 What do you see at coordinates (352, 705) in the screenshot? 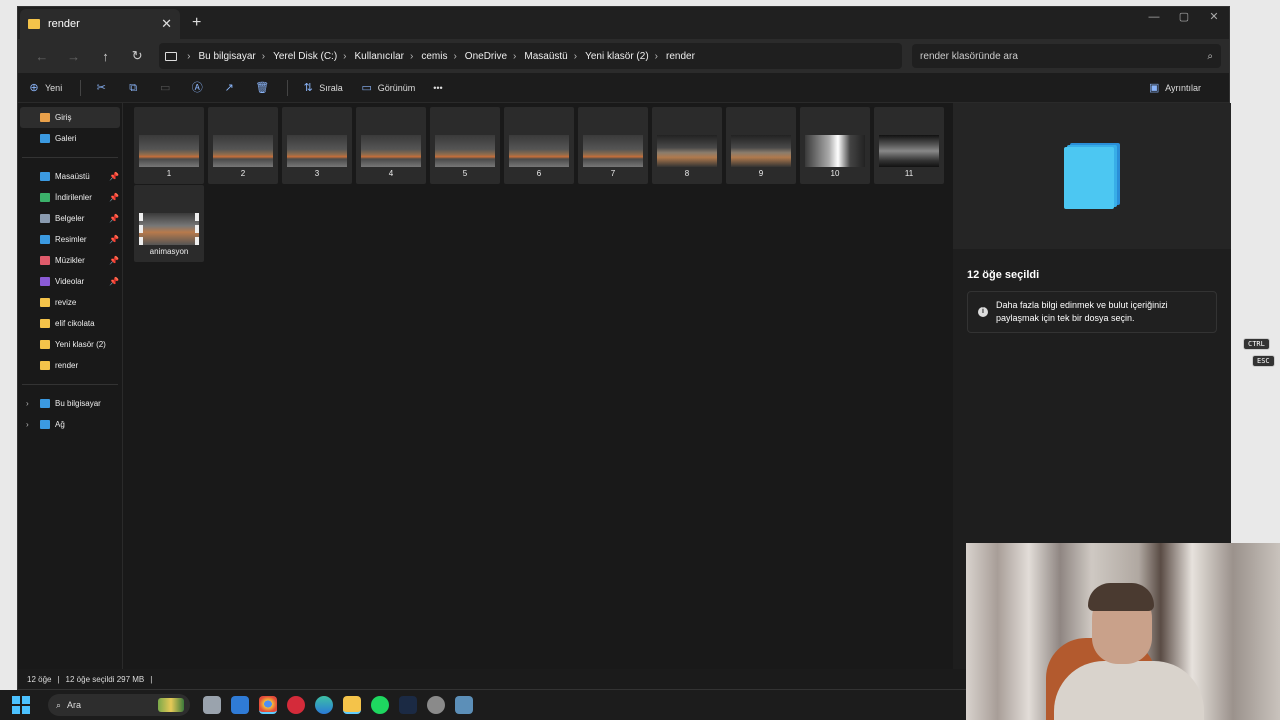
I see `file-explorer-icon` at bounding box center [352, 705].